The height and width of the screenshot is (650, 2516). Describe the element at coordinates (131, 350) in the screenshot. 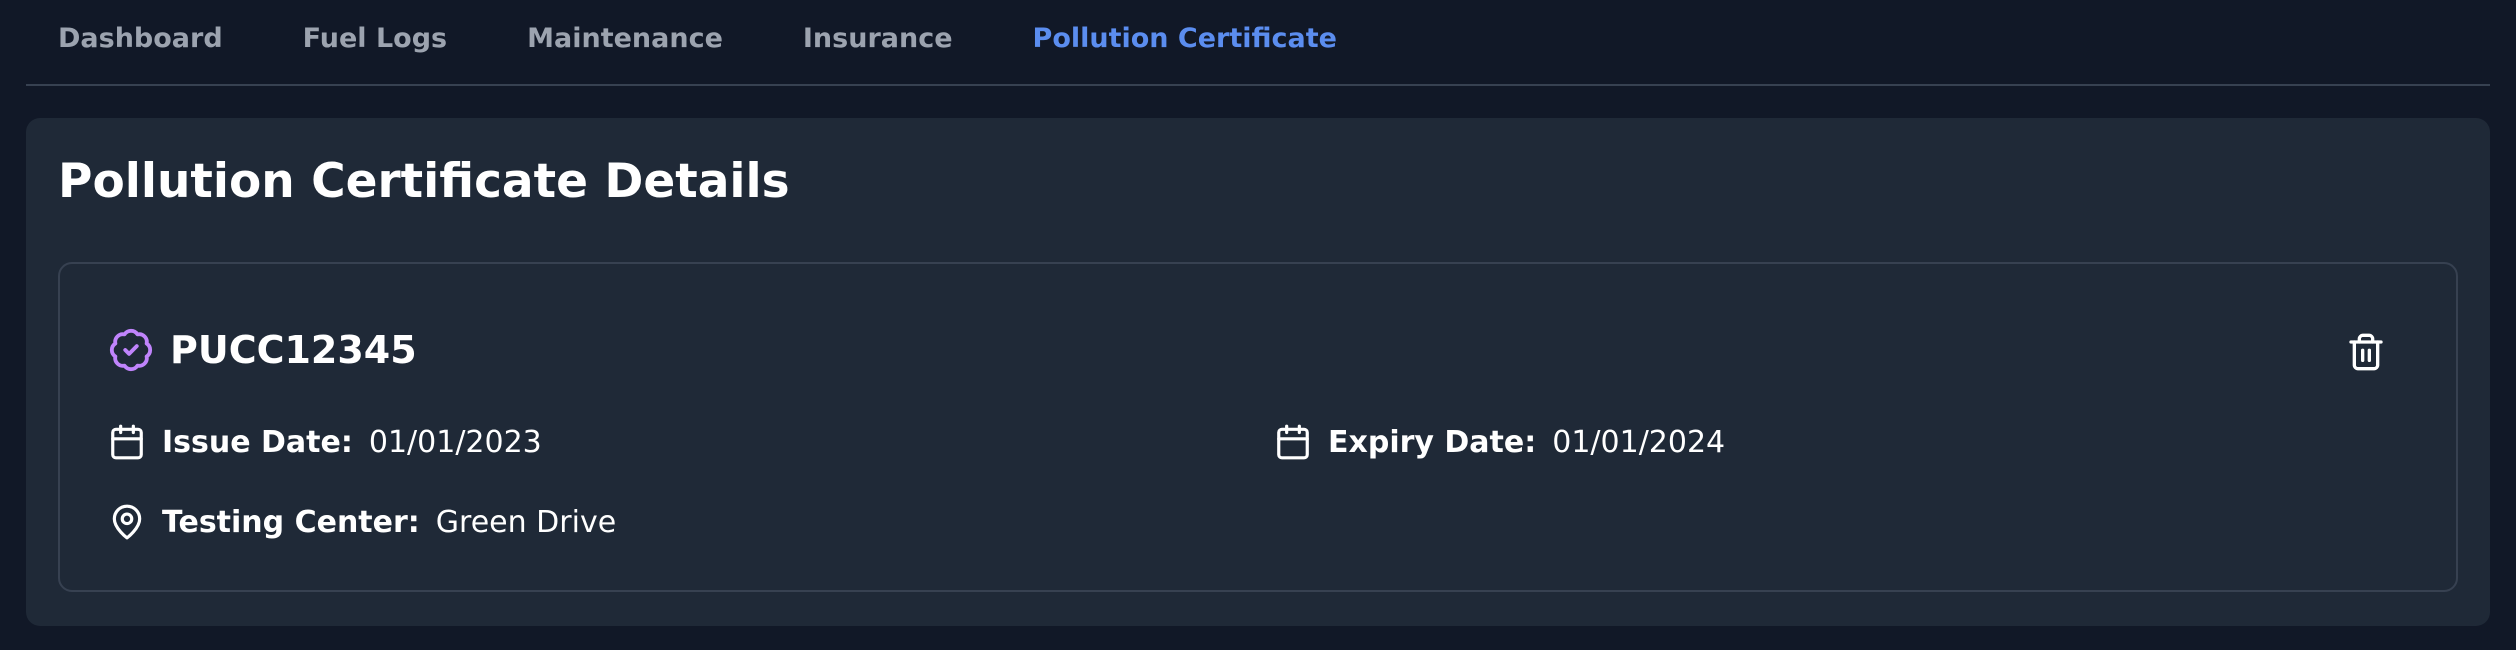

I see `badge-check-icon` at that location.